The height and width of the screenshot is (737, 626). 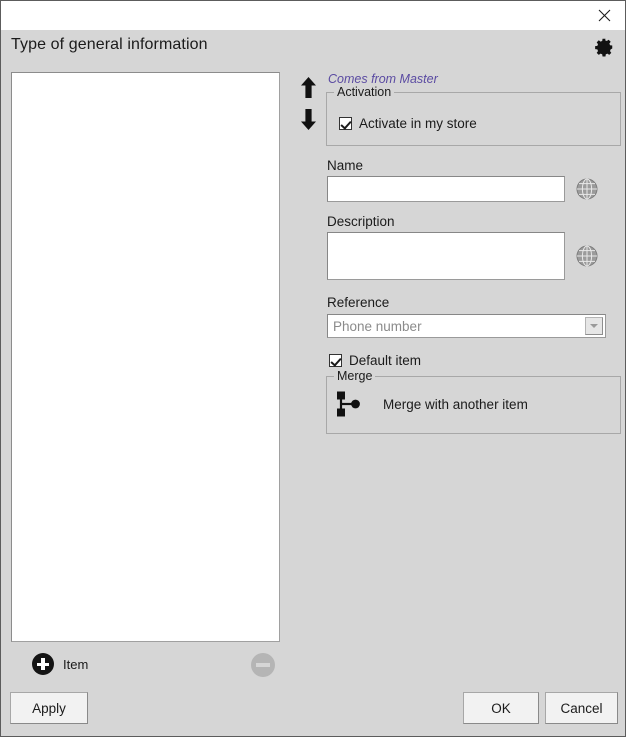 I want to click on settings-button, so click(x=604, y=47).